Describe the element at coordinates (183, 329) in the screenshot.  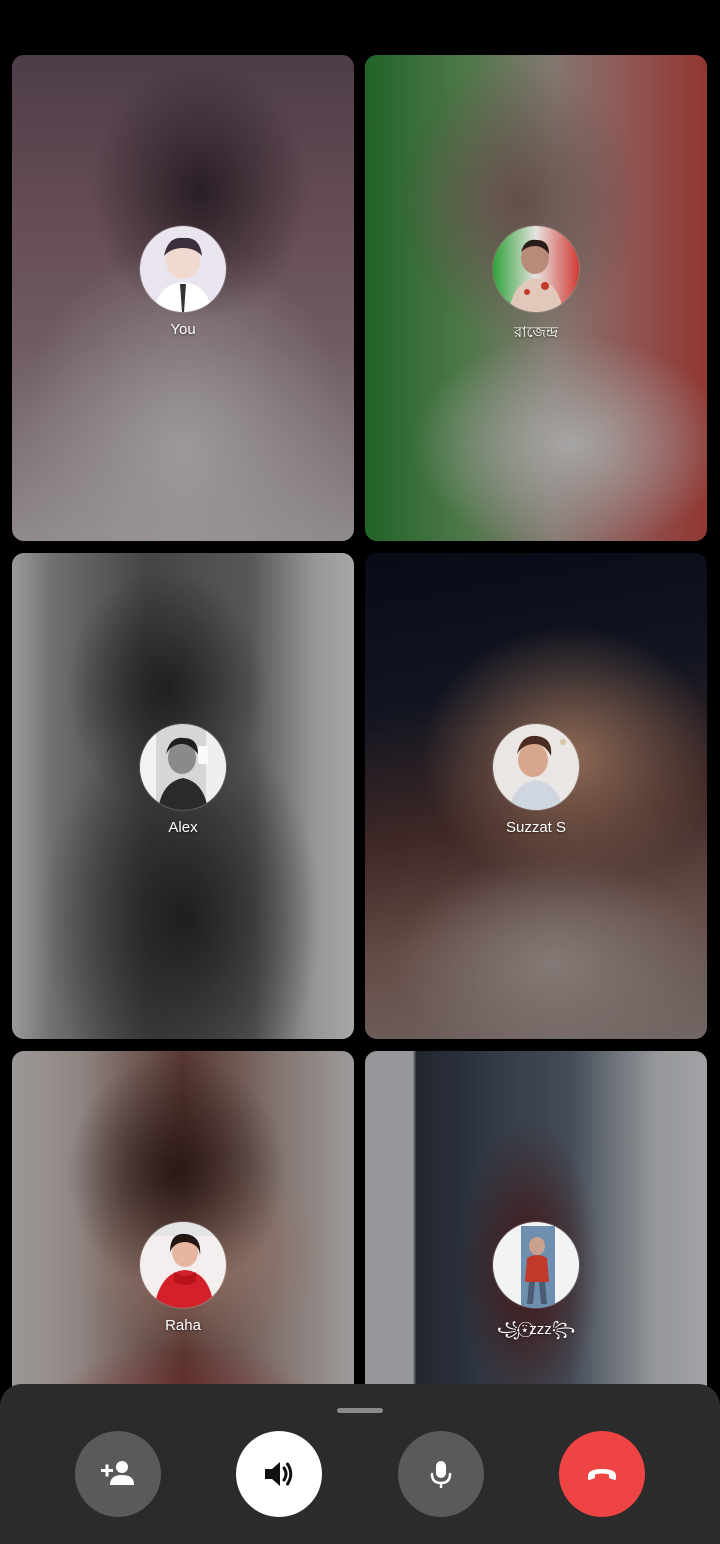
I see `participant-name: You` at that location.